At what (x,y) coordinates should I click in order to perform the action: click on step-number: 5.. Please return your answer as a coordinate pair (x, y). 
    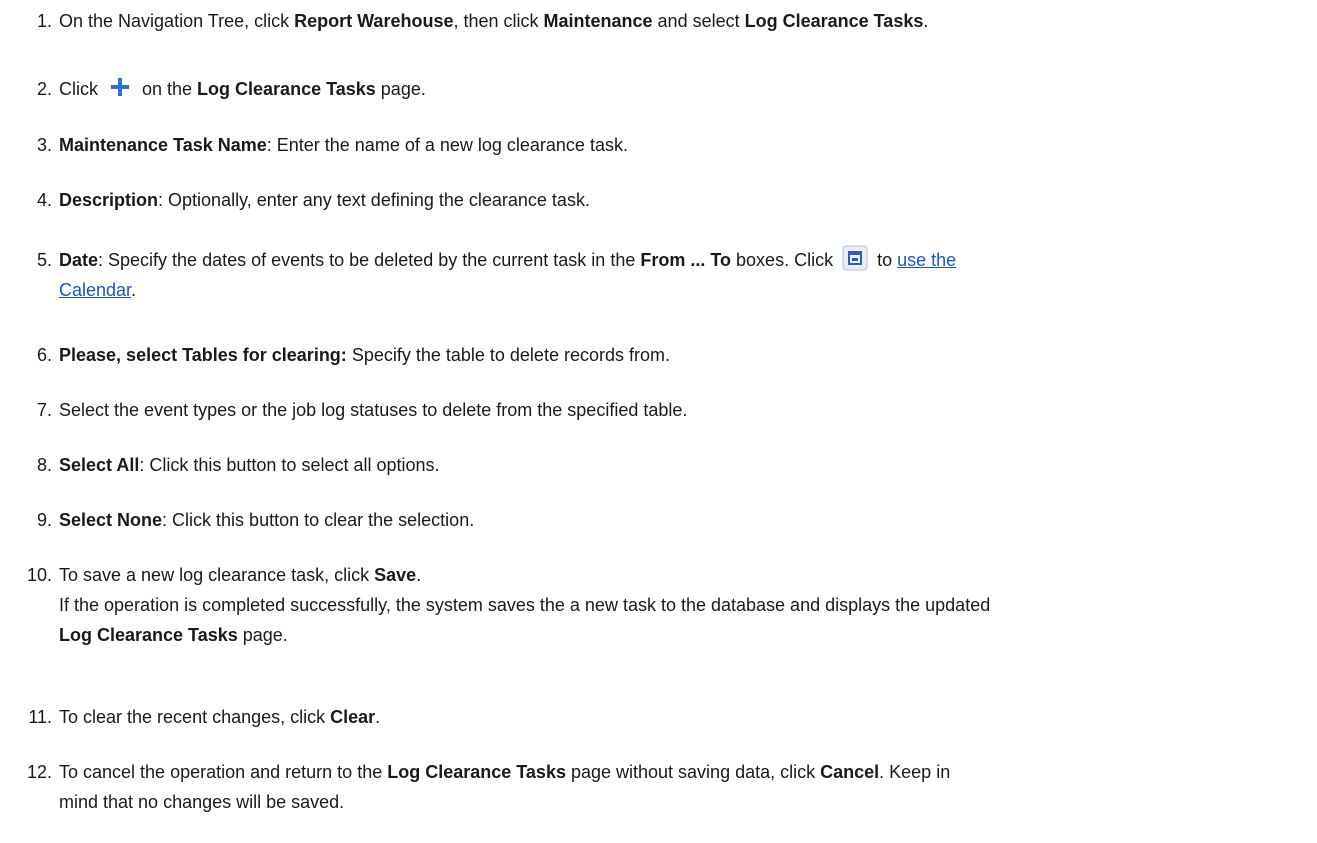
    Looking at the image, I should click on (44, 260).